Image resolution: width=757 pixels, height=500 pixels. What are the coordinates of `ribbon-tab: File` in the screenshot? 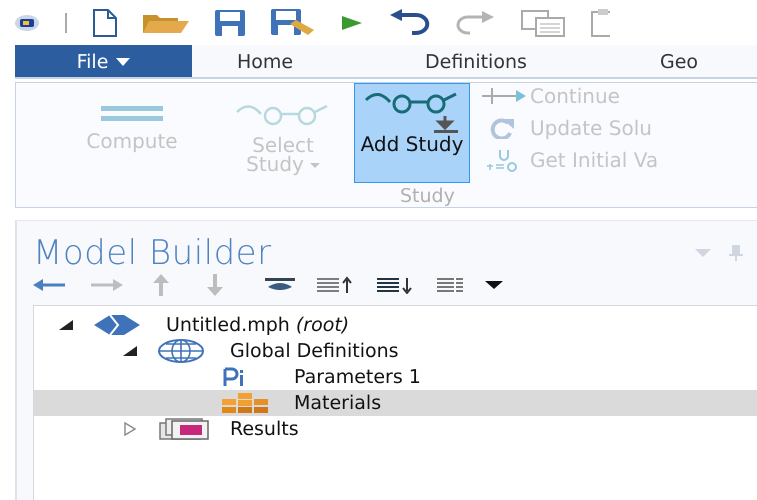 It's located at (103, 61).